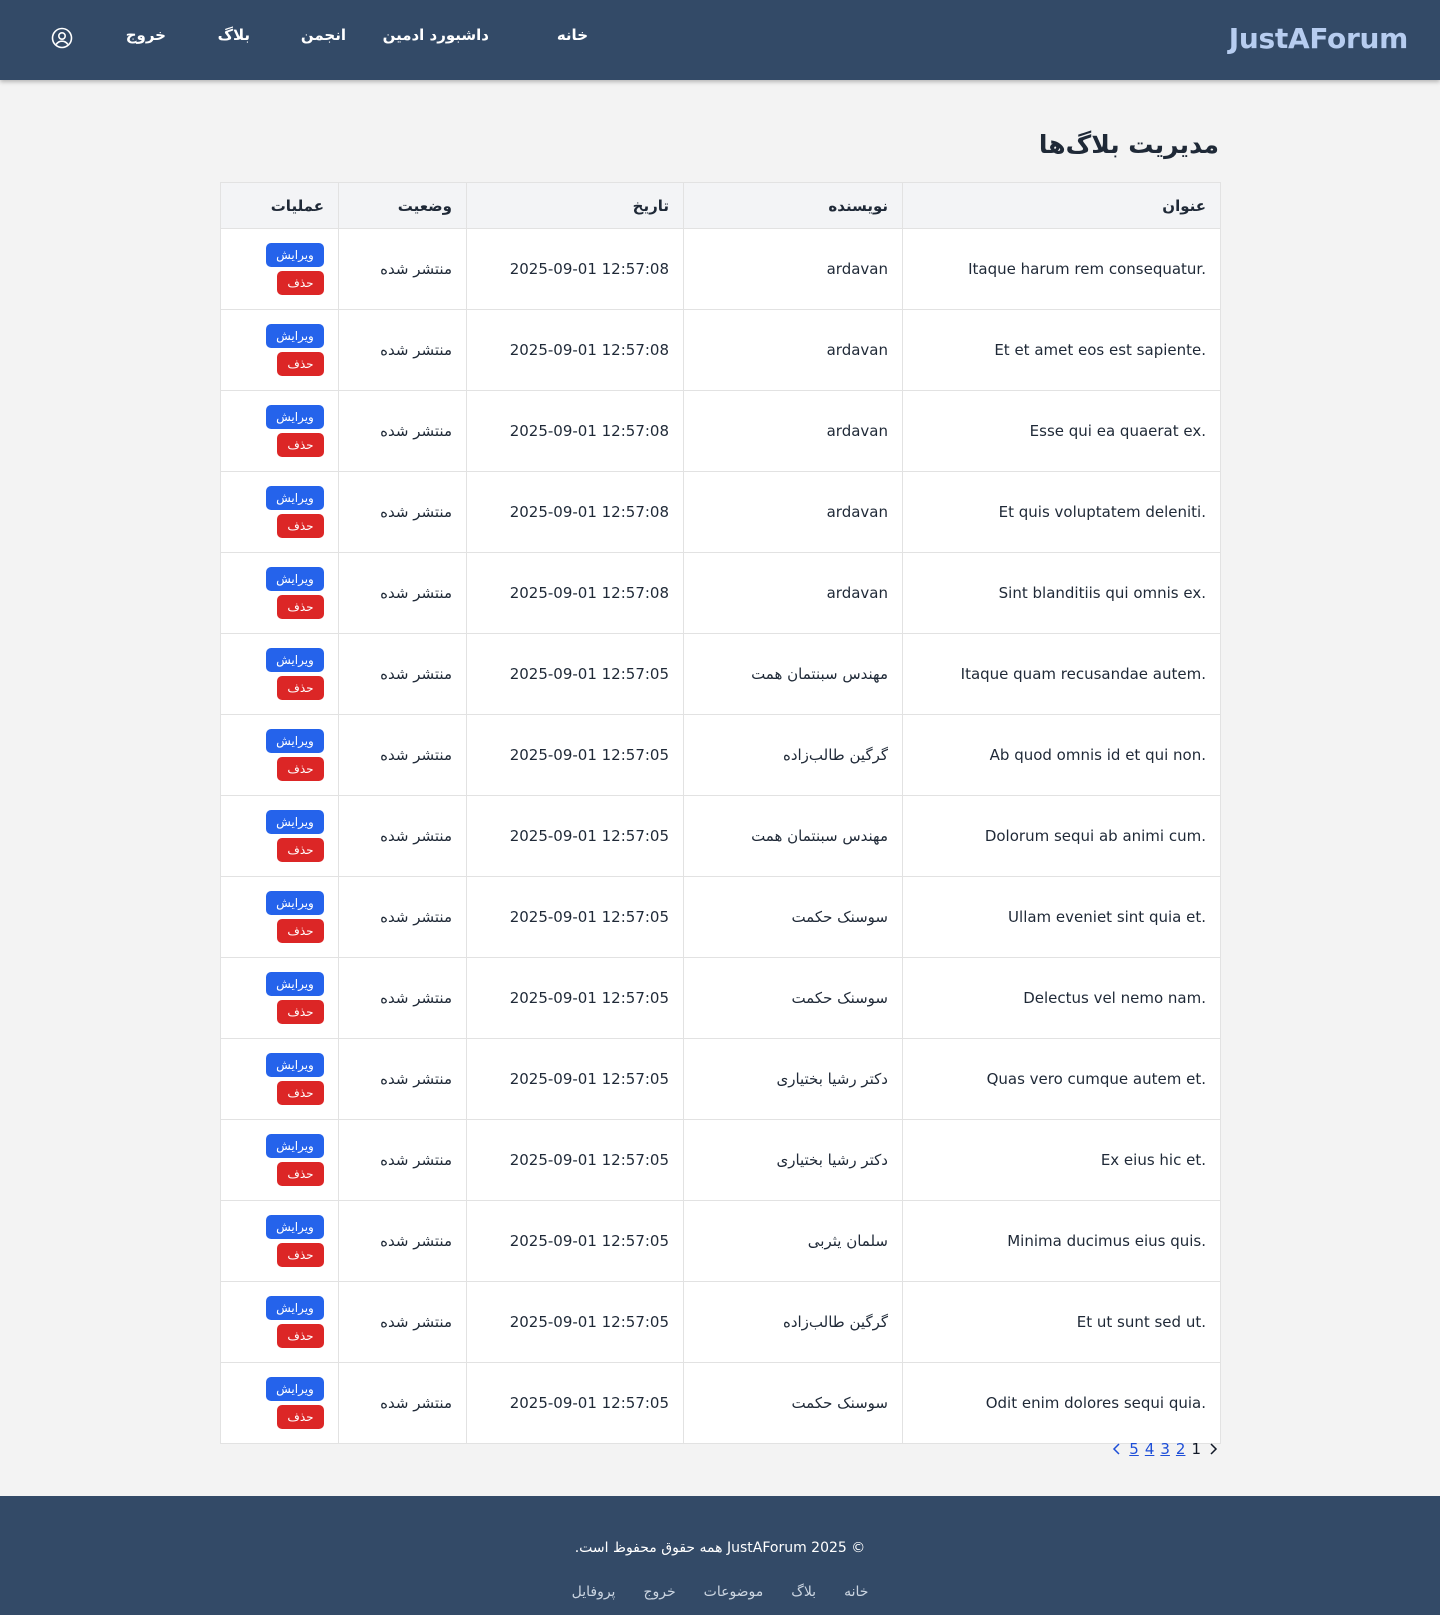 The width and height of the screenshot is (1440, 1615). What do you see at coordinates (793, 836) in the screenshot?
I see `blog-author: مهندس سبنتمان همت` at bounding box center [793, 836].